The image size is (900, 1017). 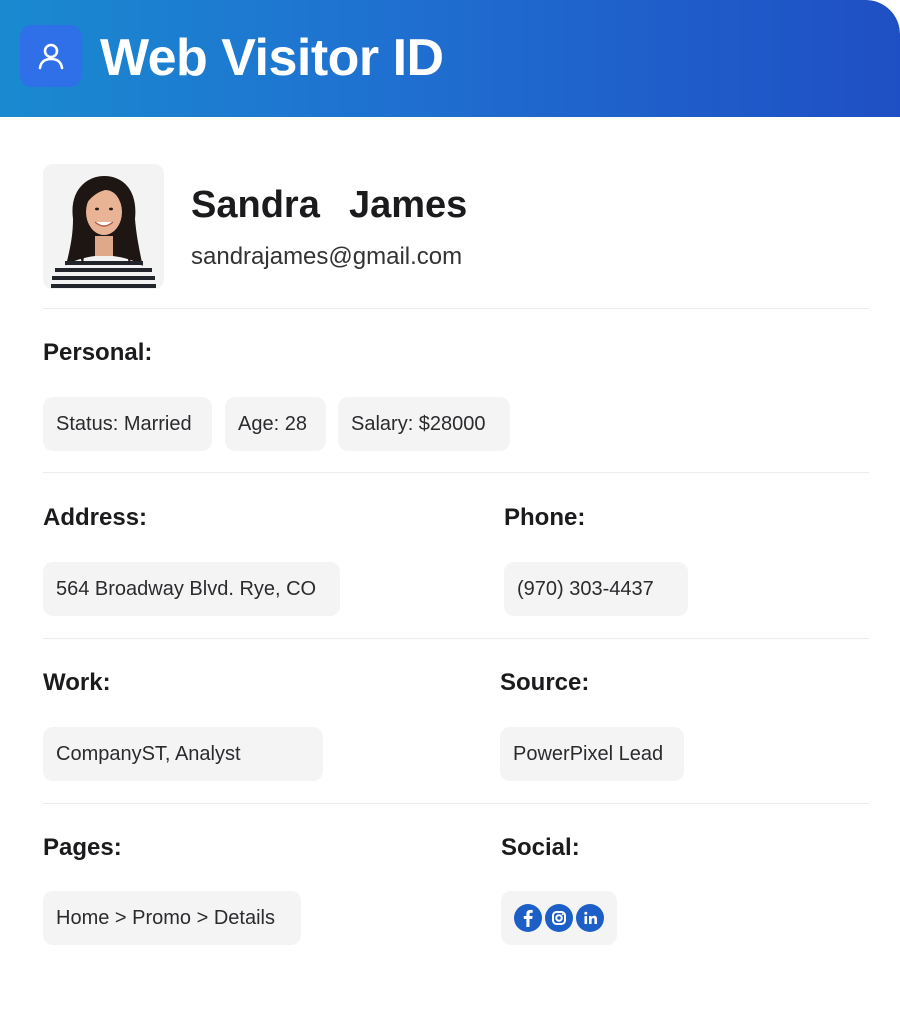 I want to click on work-value: CompanyST, Analyst, so click(x=183, y=754).